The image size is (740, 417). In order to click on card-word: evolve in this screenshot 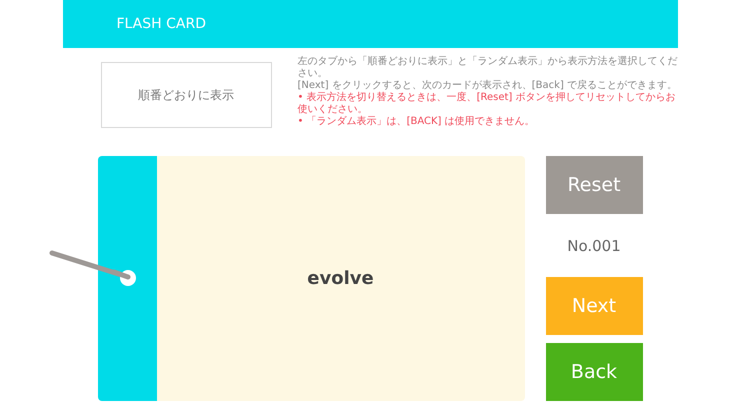, I will do `click(340, 278)`.